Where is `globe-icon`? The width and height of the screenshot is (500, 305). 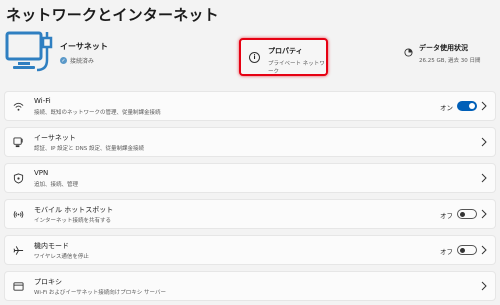
globe-icon is located at coordinates (18, 286).